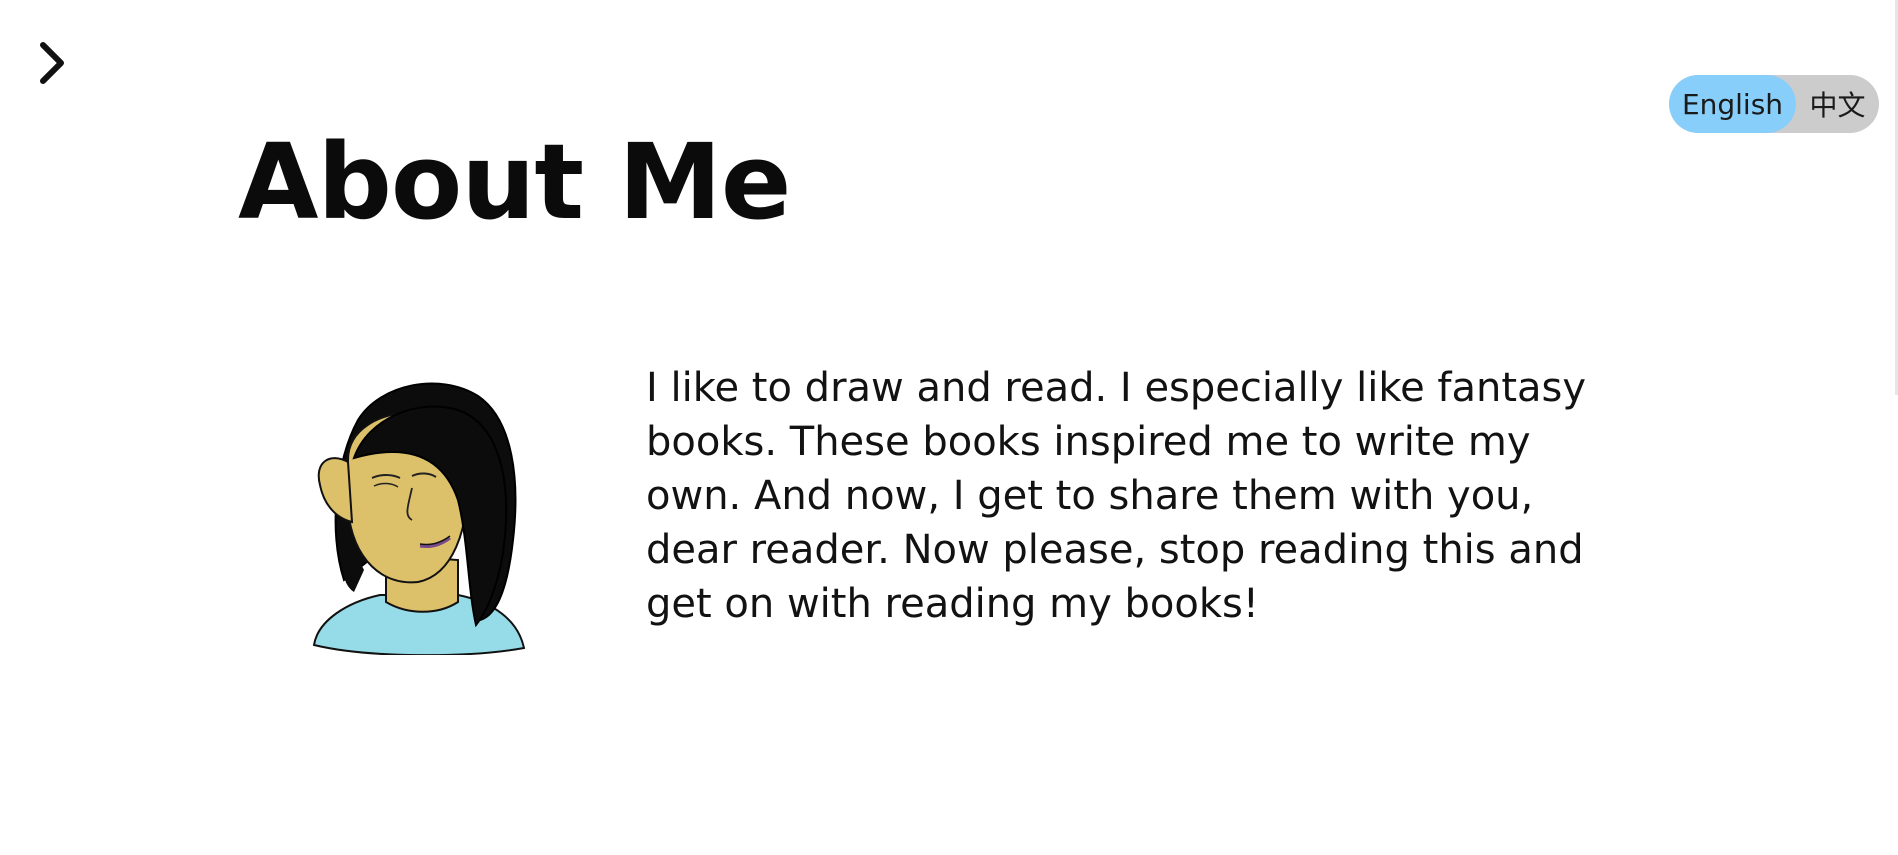 The width and height of the screenshot is (1898, 855). I want to click on page-title: About Me, so click(514, 182).